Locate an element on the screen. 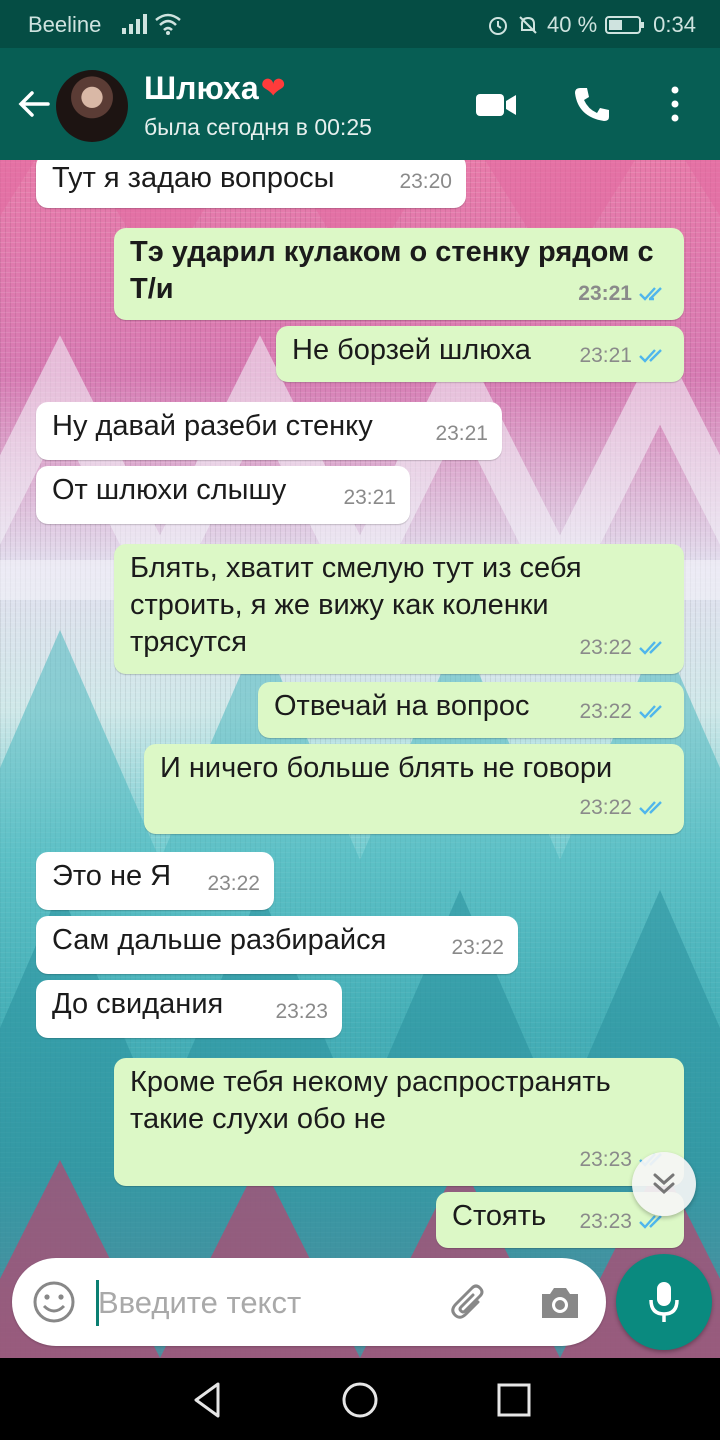 The height and width of the screenshot is (1440, 720). status-right: 40 % 0:34 is located at coordinates (591, 25).